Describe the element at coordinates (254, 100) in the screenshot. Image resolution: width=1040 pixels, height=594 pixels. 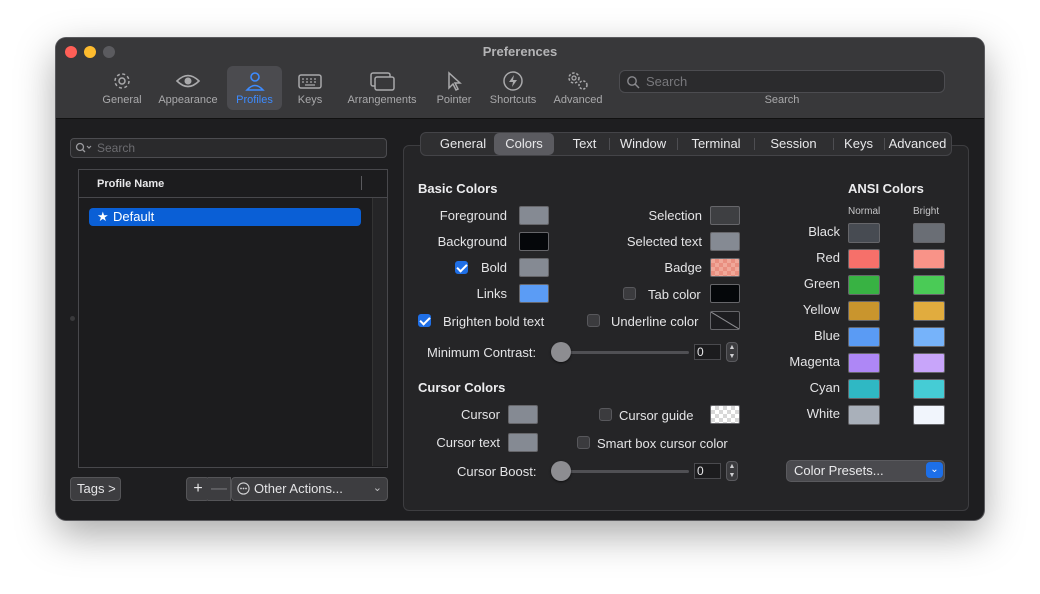
I see `toolbar-label: Profiles` at that location.